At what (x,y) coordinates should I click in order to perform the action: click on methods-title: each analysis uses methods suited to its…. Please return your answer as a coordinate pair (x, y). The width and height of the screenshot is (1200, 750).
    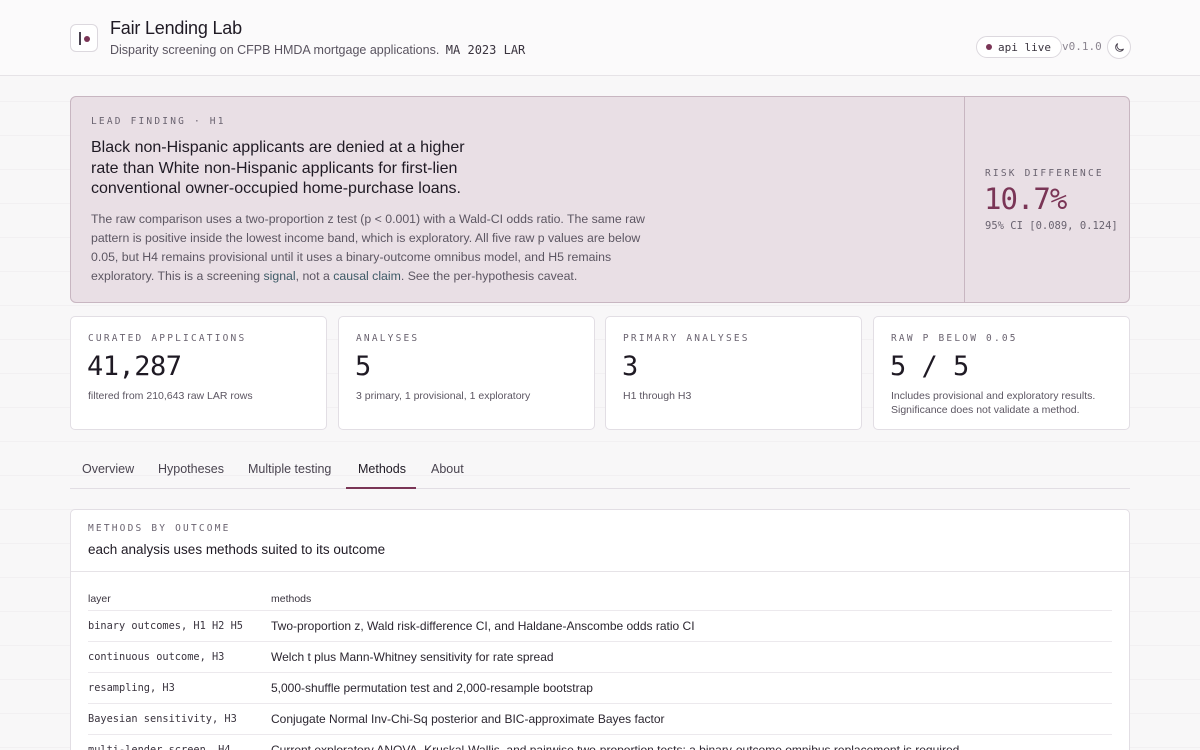
    Looking at the image, I should click on (237, 549).